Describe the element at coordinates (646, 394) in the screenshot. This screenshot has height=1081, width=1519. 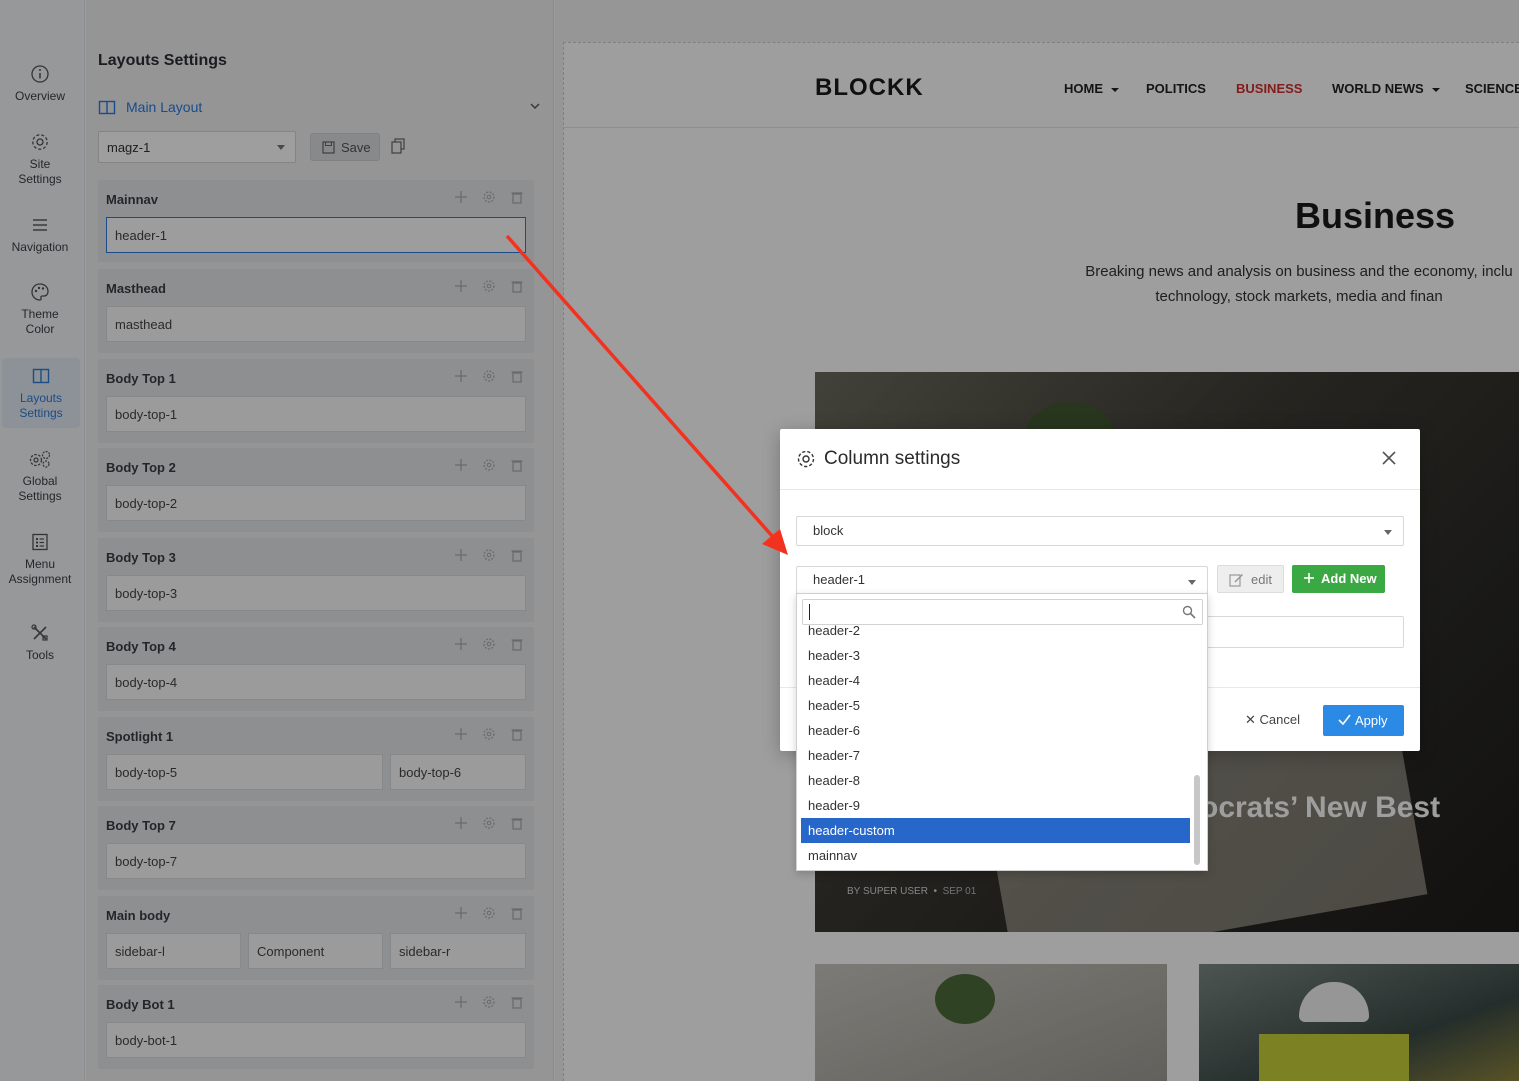
I see `annotation-arrow` at that location.